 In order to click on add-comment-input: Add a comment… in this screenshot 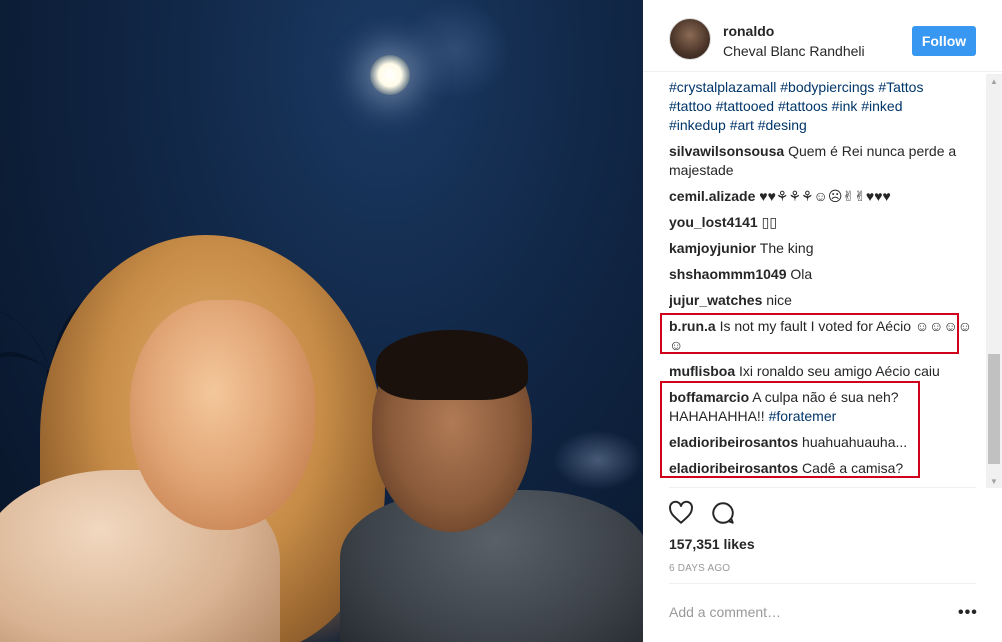, I will do `click(809, 612)`.